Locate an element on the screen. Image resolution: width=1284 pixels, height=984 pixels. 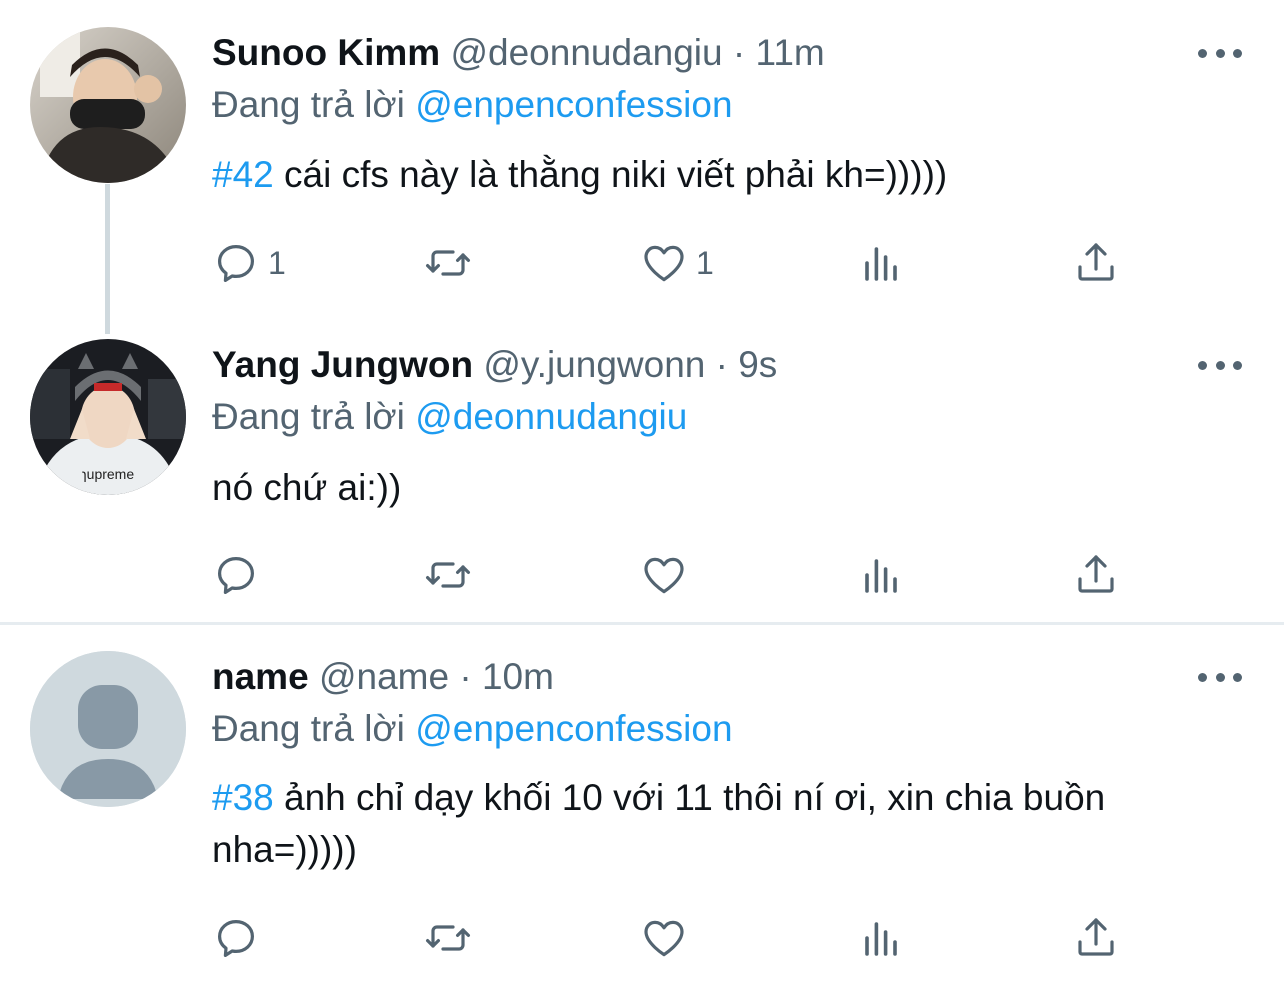
timestamp: 11m is located at coordinates (789, 52).